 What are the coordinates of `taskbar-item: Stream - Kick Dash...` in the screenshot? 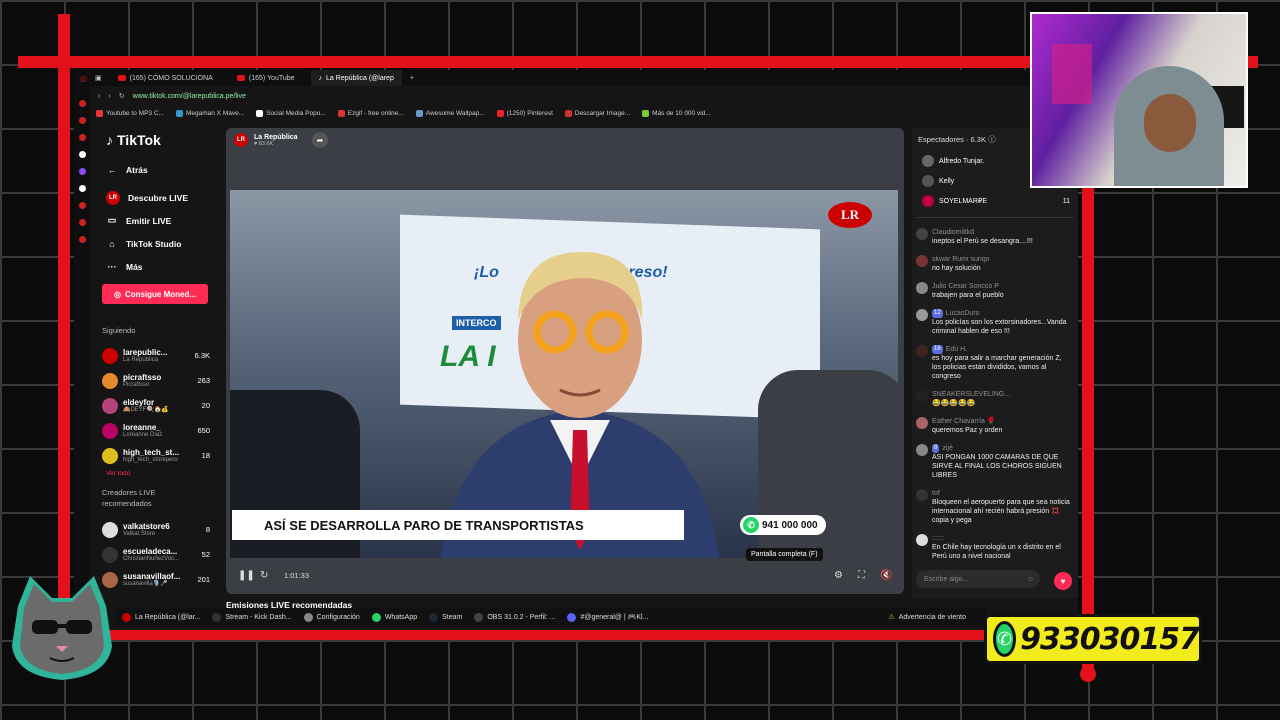 It's located at (252, 617).